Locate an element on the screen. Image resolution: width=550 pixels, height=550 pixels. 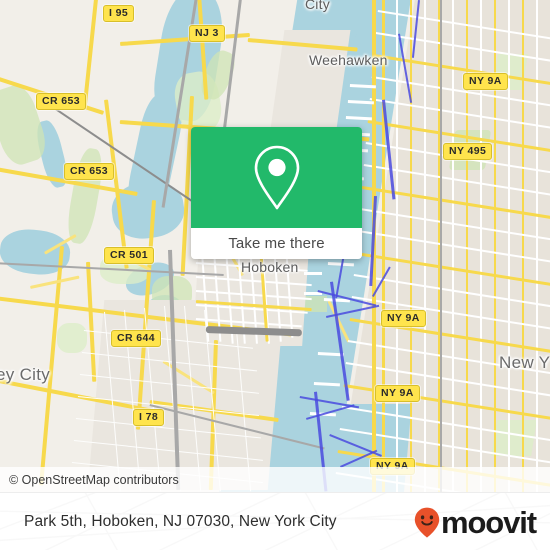
road-shield-ny9a-c: NY 9A is located at coordinates (397, 393).